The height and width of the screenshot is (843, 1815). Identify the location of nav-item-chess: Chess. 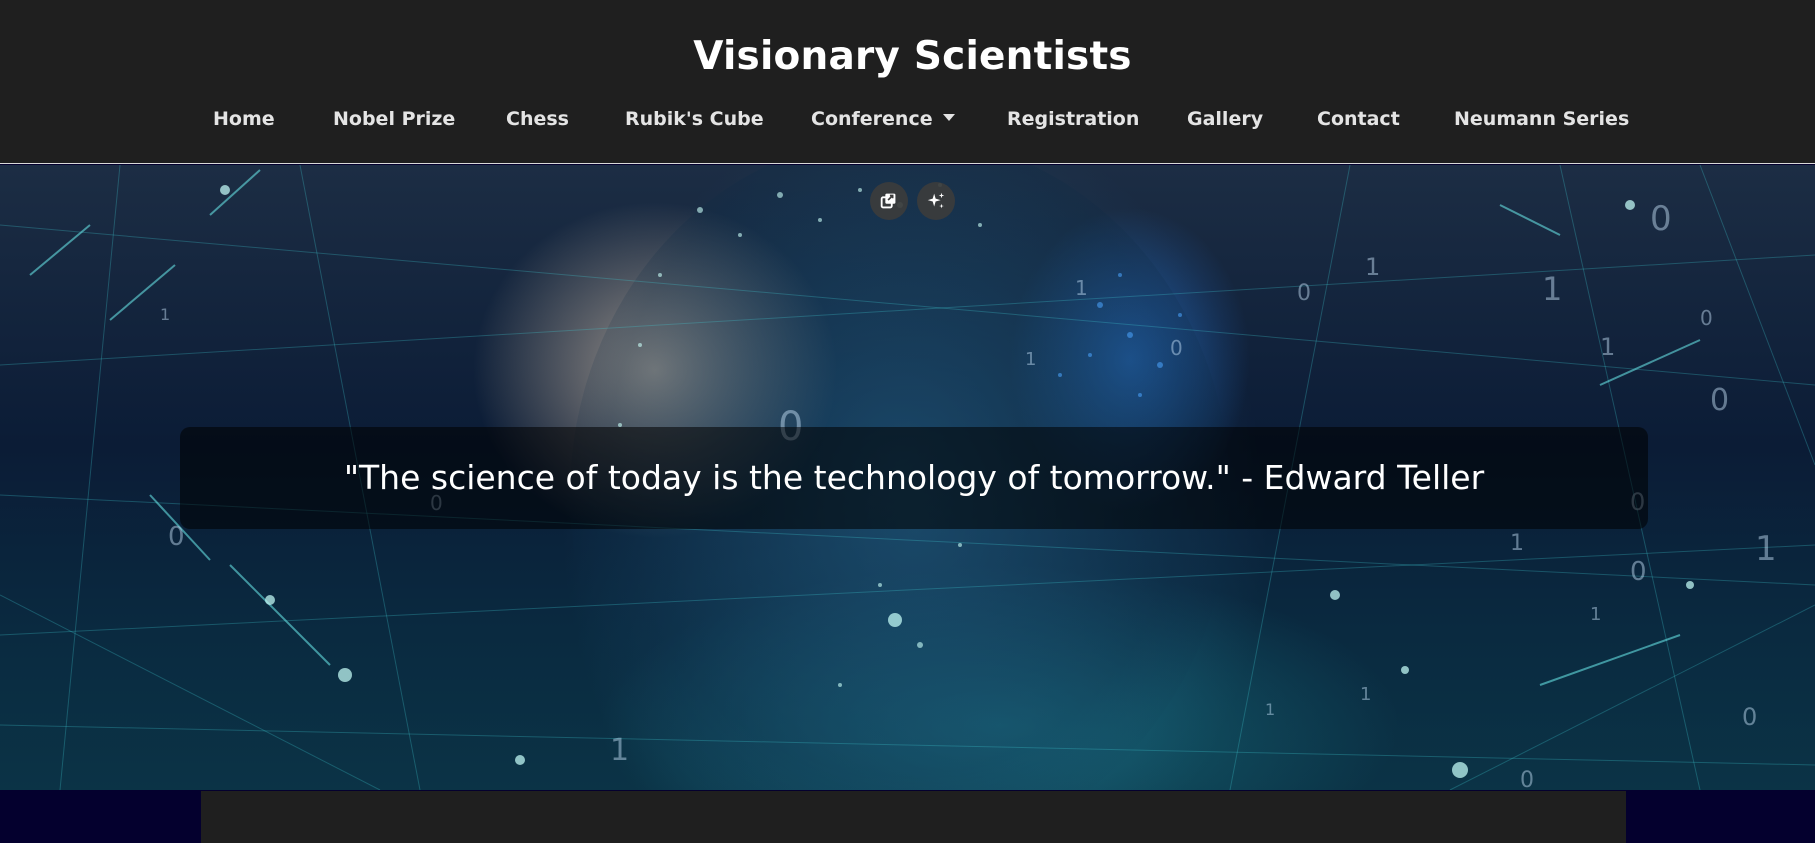
(537, 119).